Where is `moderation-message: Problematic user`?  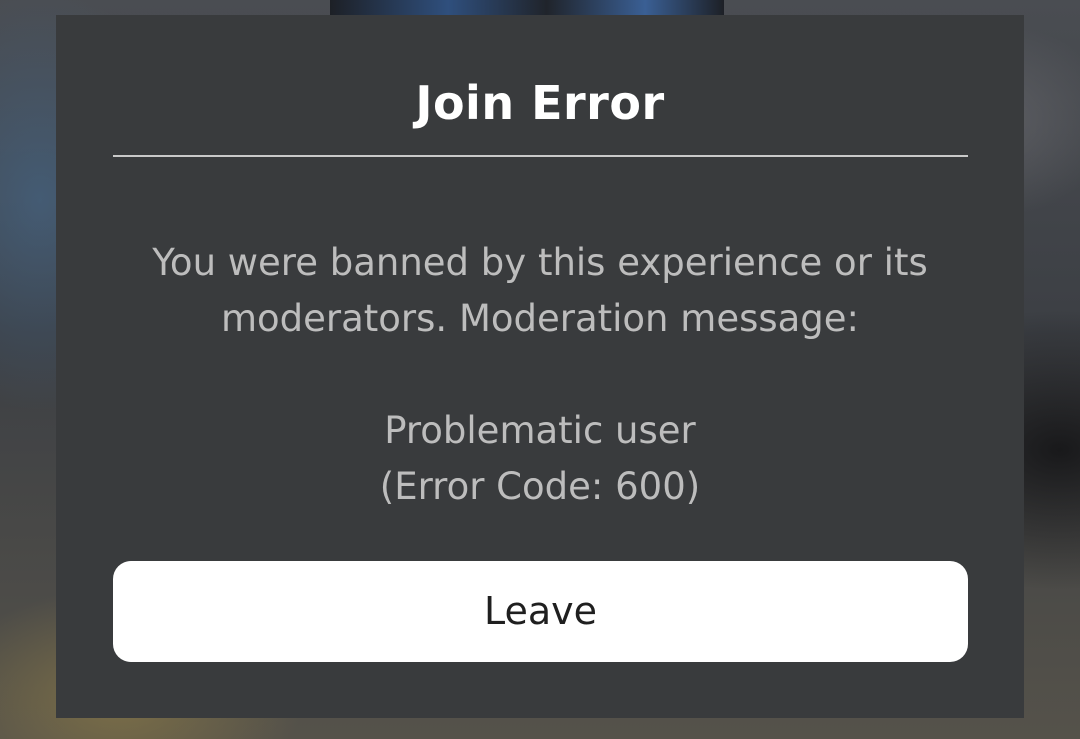
moderation-message: Problematic user is located at coordinates (540, 430).